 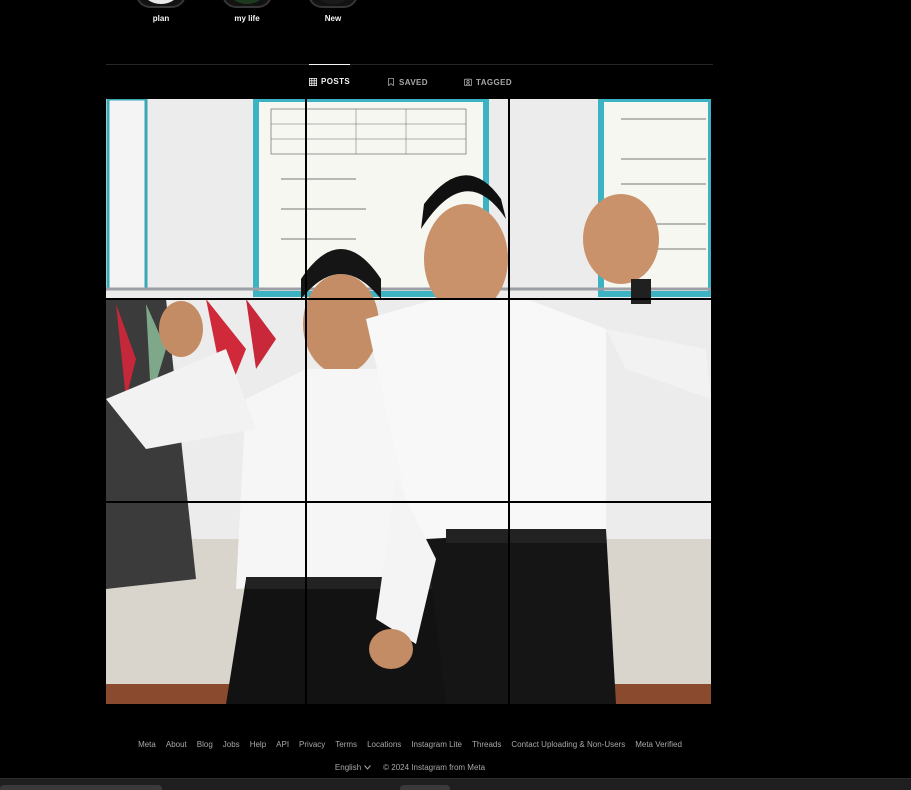 What do you see at coordinates (348, 767) in the screenshot?
I see `language-label: English` at bounding box center [348, 767].